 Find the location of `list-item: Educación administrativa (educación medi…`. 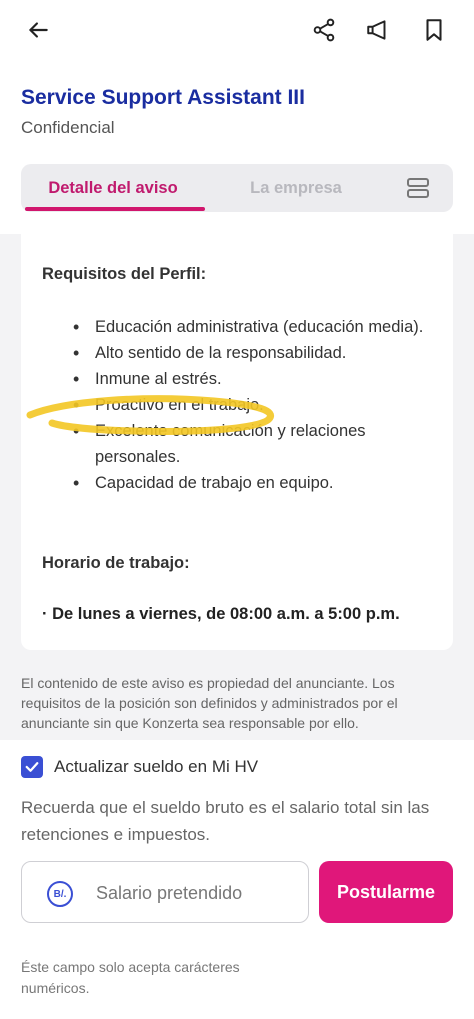

list-item: Educación administrativa (educación medi… is located at coordinates (253, 327).